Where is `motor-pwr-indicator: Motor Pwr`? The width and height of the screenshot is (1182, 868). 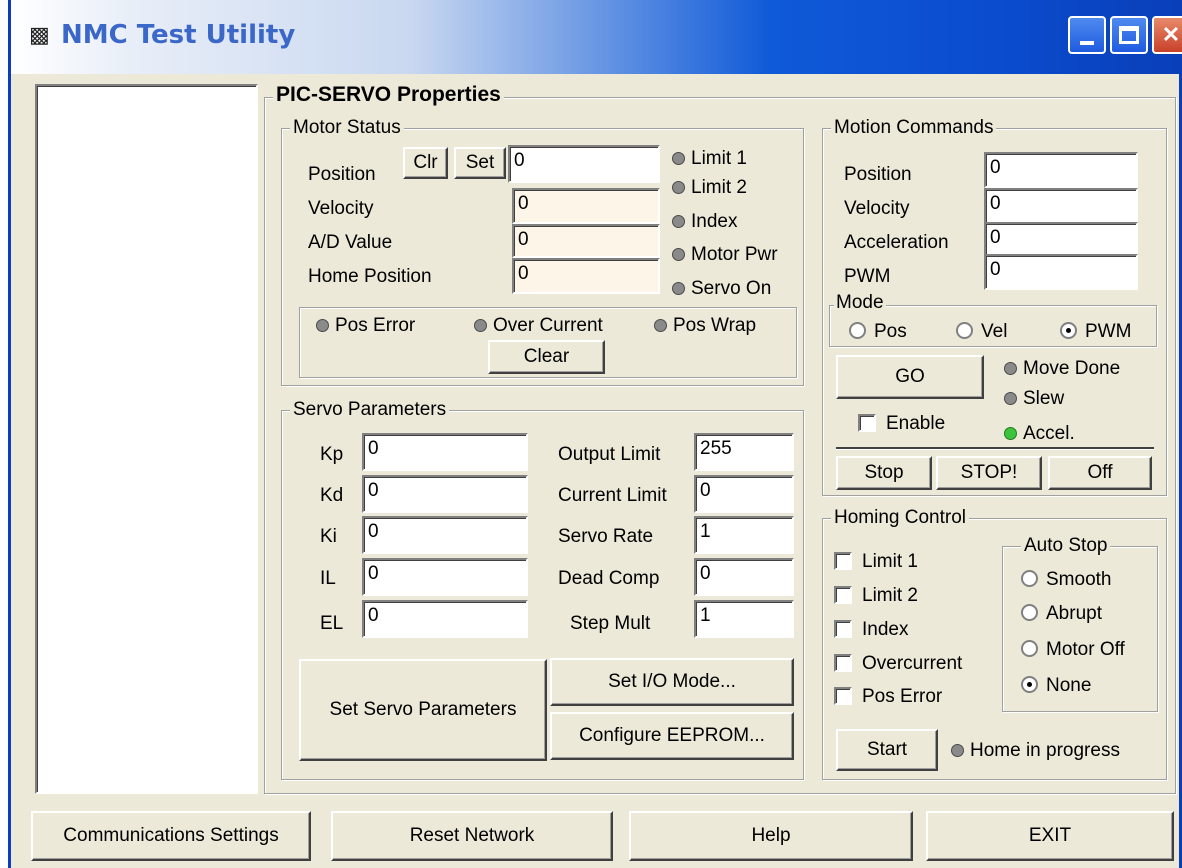
motor-pwr-indicator: Motor Pwr is located at coordinates (725, 255).